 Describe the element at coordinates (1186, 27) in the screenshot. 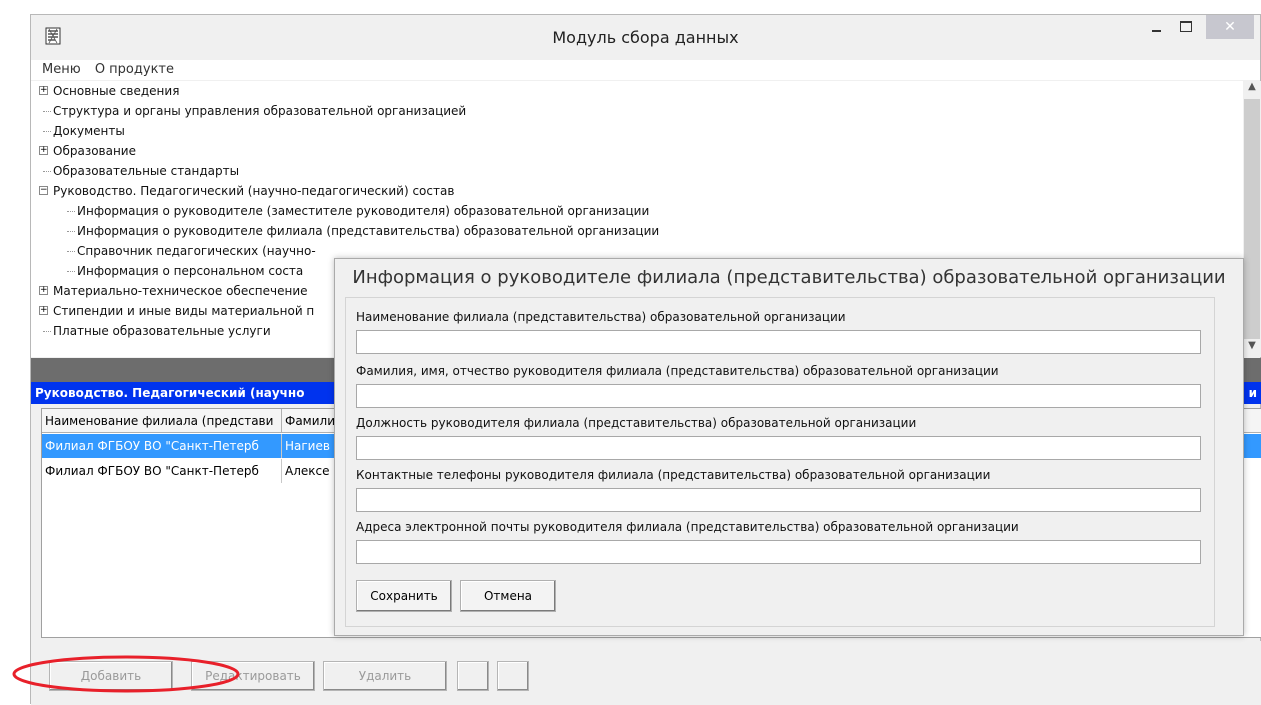

I see `maximize-button` at that location.